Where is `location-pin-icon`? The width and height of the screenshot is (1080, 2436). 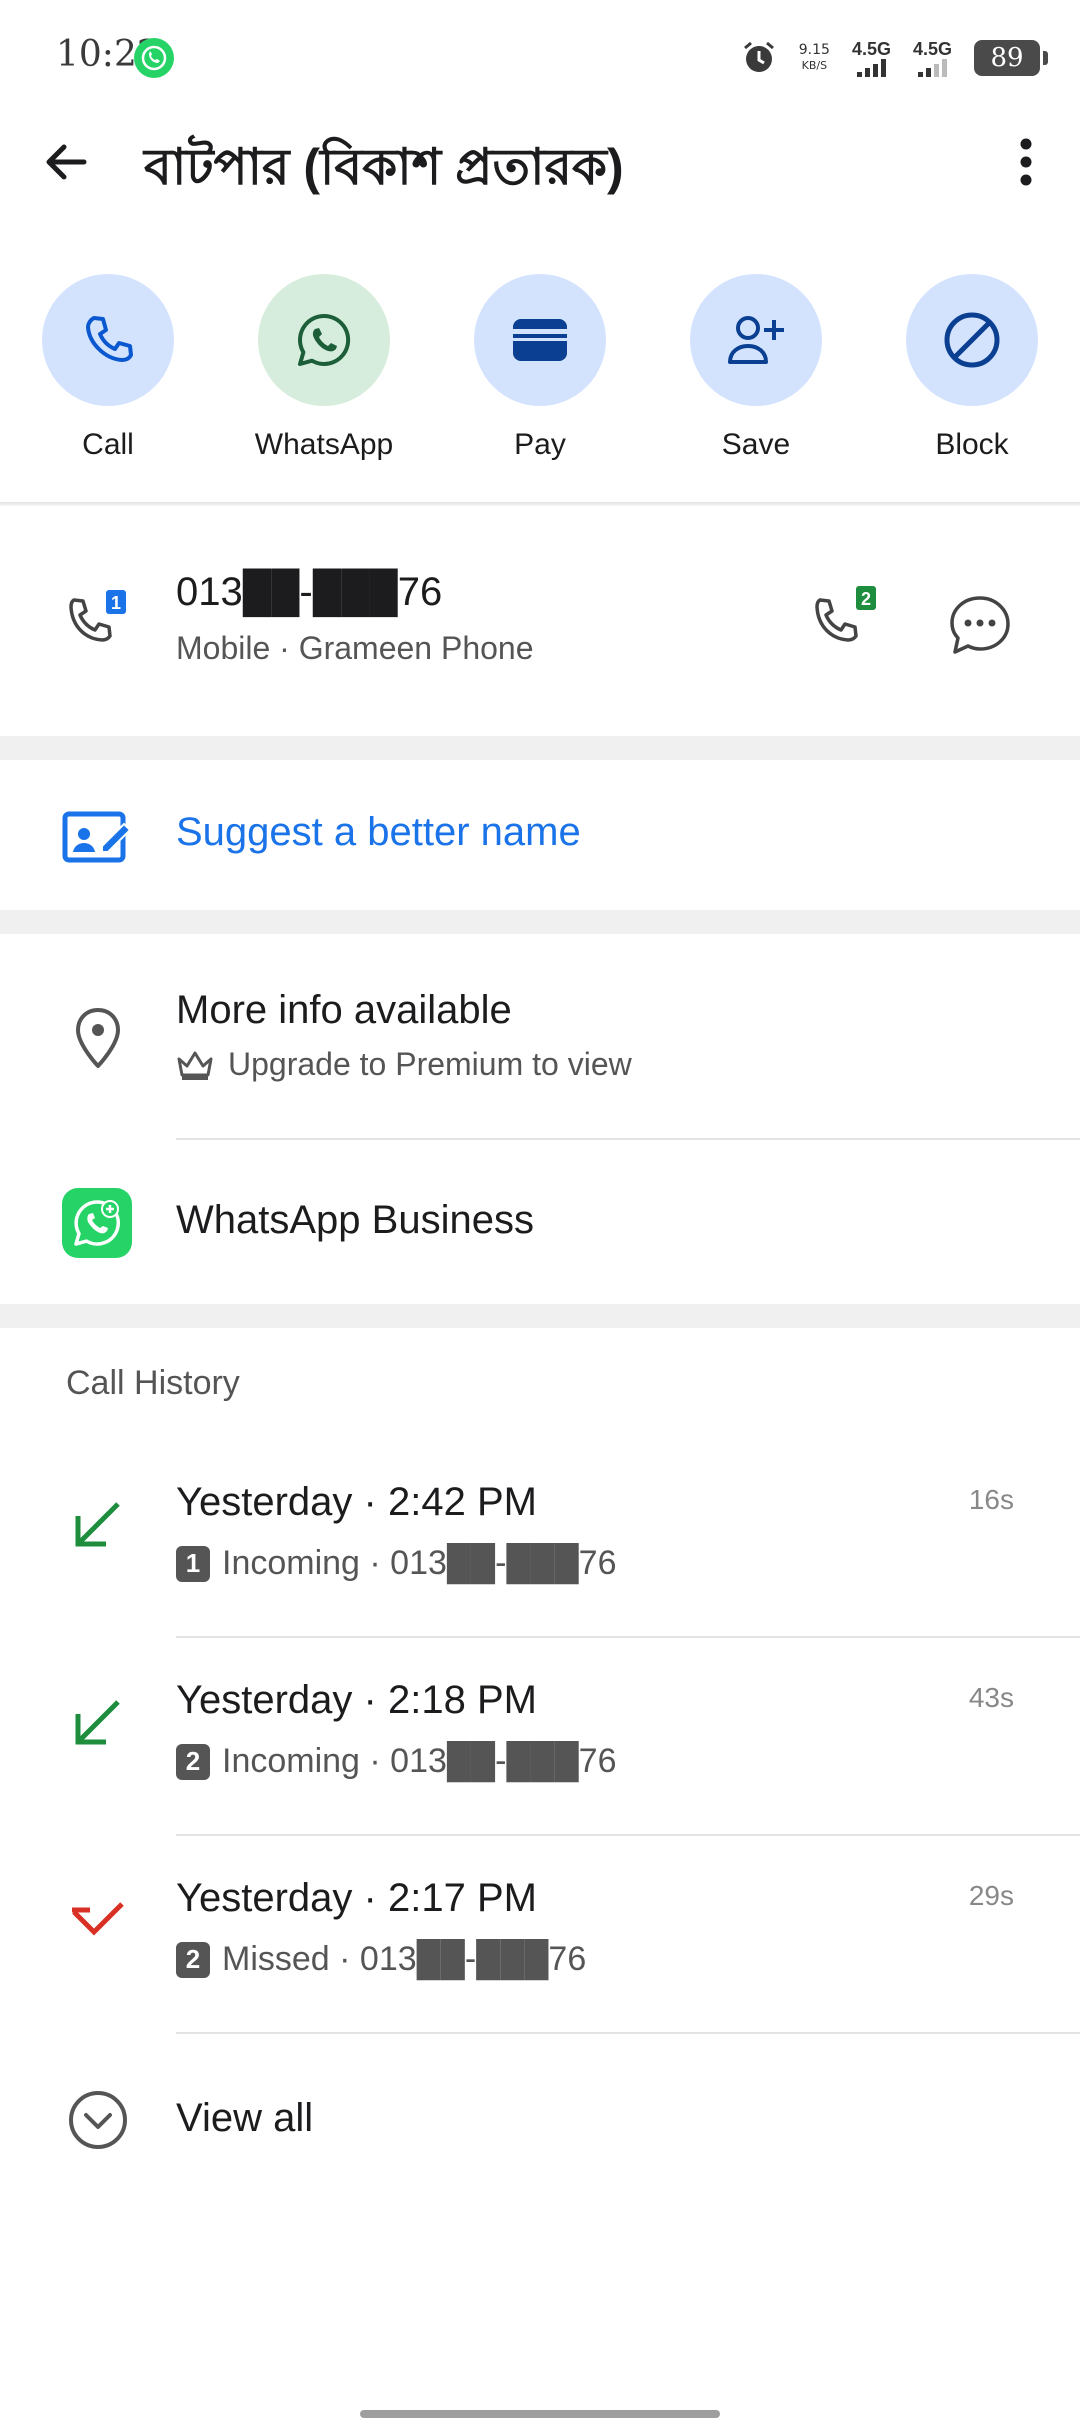 location-pin-icon is located at coordinates (98, 1038).